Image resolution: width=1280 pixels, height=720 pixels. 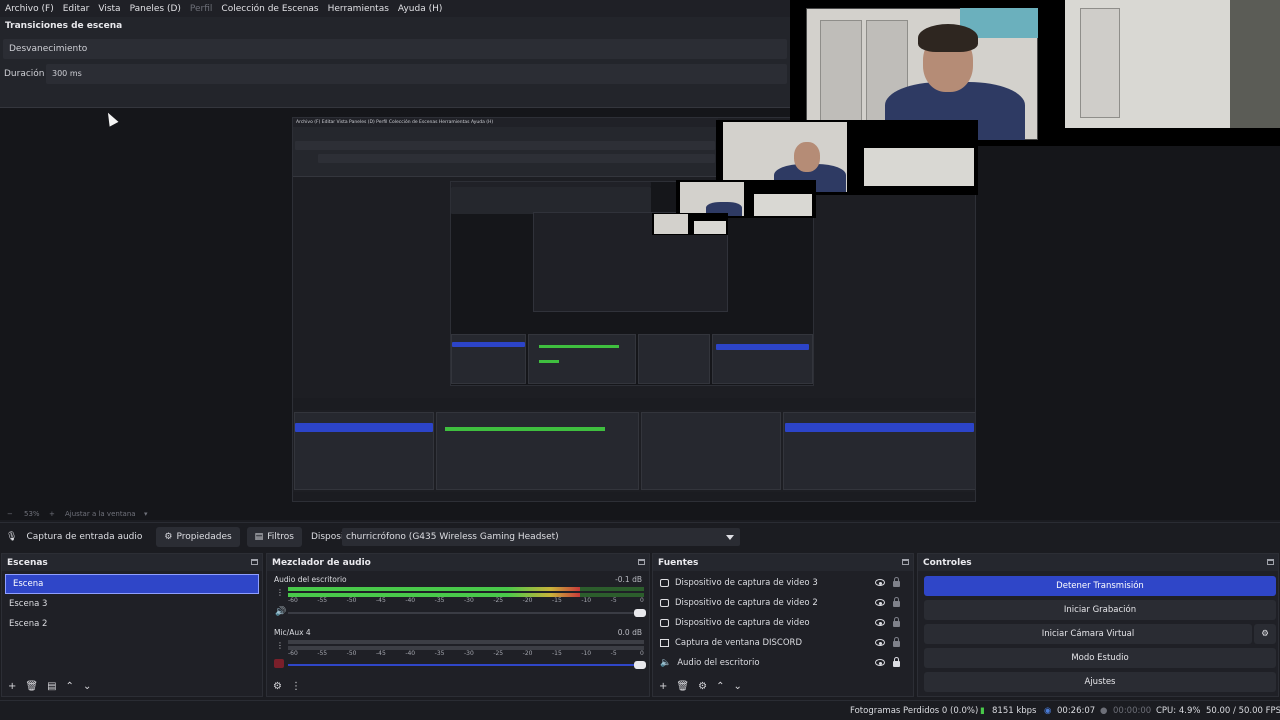 What do you see at coordinates (642, 653) in the screenshot?
I see `meter-tick-label: 0` at bounding box center [642, 653].